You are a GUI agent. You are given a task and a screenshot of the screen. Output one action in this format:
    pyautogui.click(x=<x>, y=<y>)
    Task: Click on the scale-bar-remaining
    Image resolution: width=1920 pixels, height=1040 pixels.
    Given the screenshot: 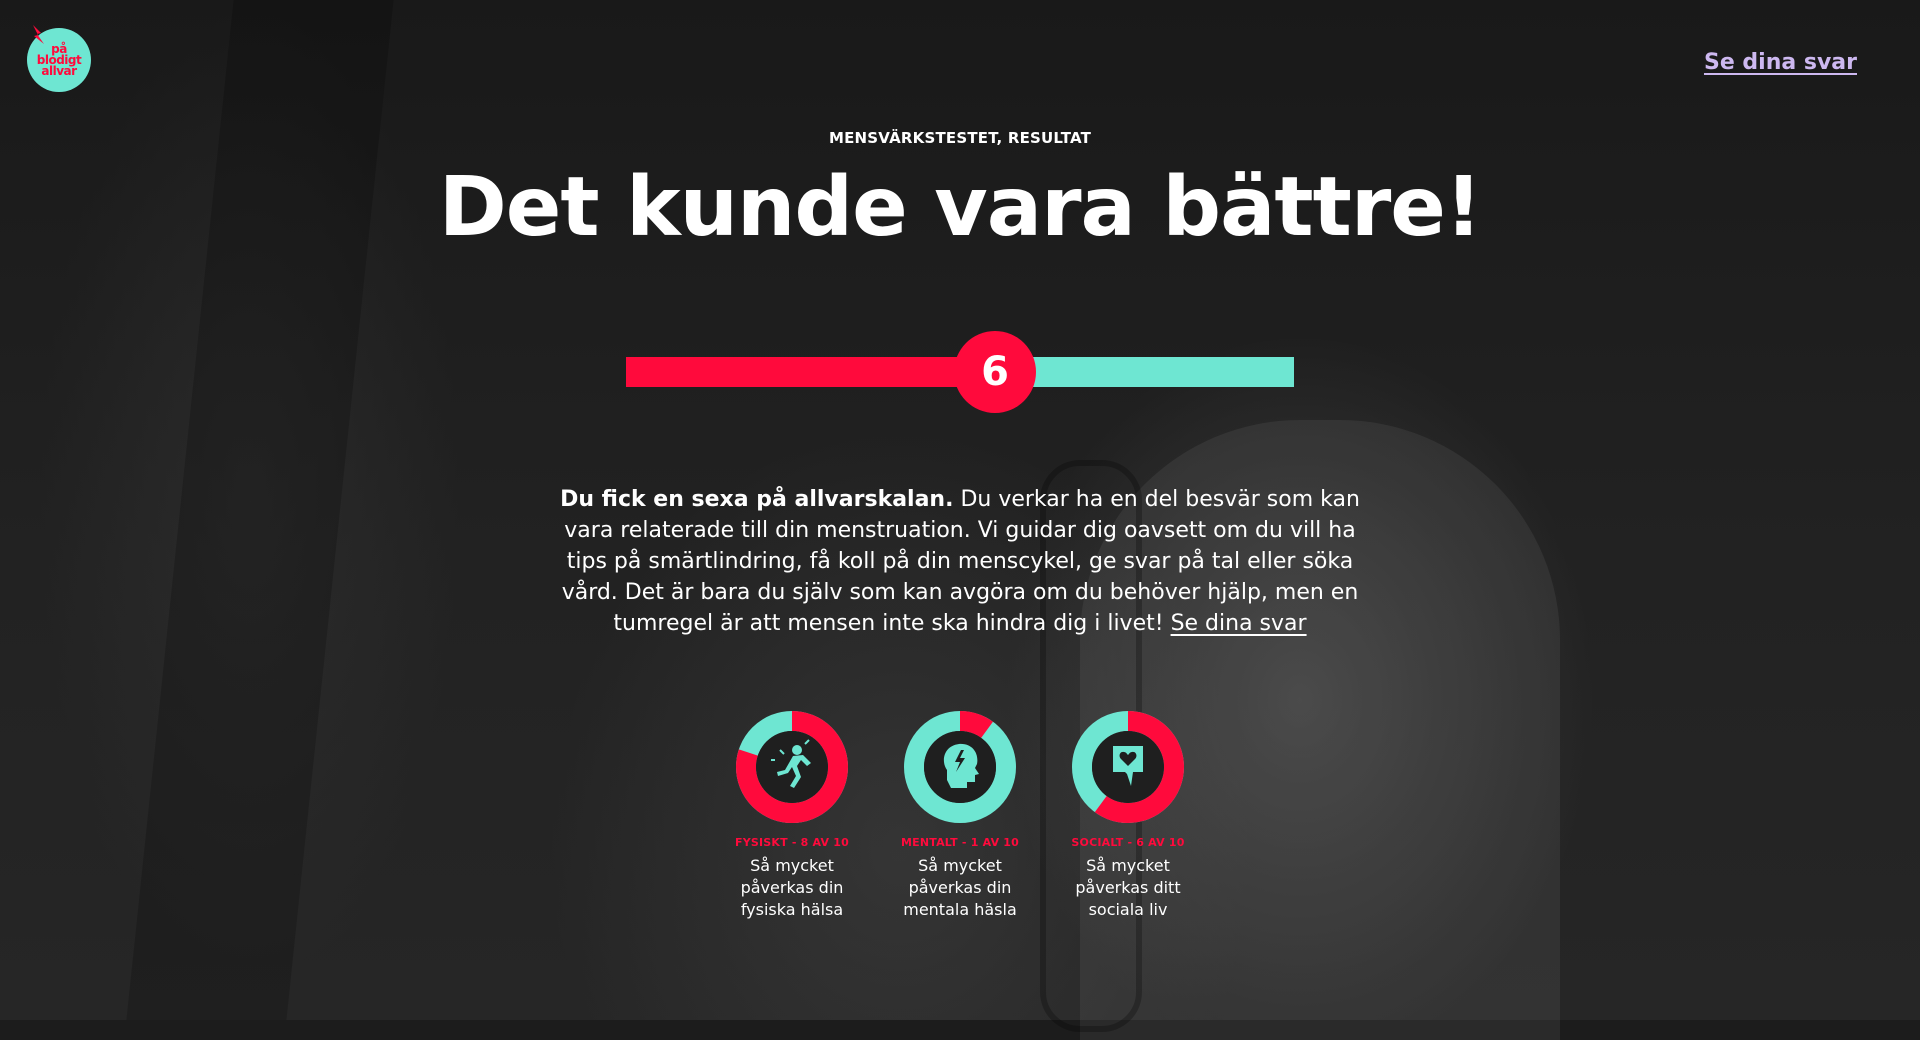 What is the action you would take?
    pyautogui.click(x=1163, y=372)
    